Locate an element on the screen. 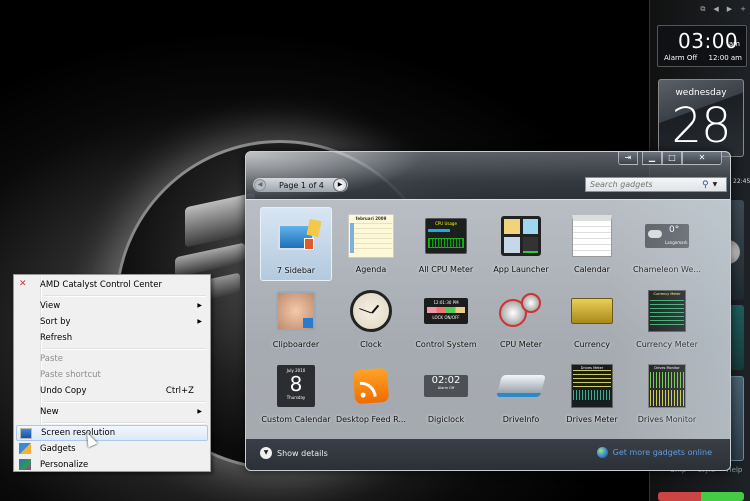 The width and height of the screenshot is (750, 501). gadget-tile: CPU Usage All CPU Meter is located at coordinates (446, 244).